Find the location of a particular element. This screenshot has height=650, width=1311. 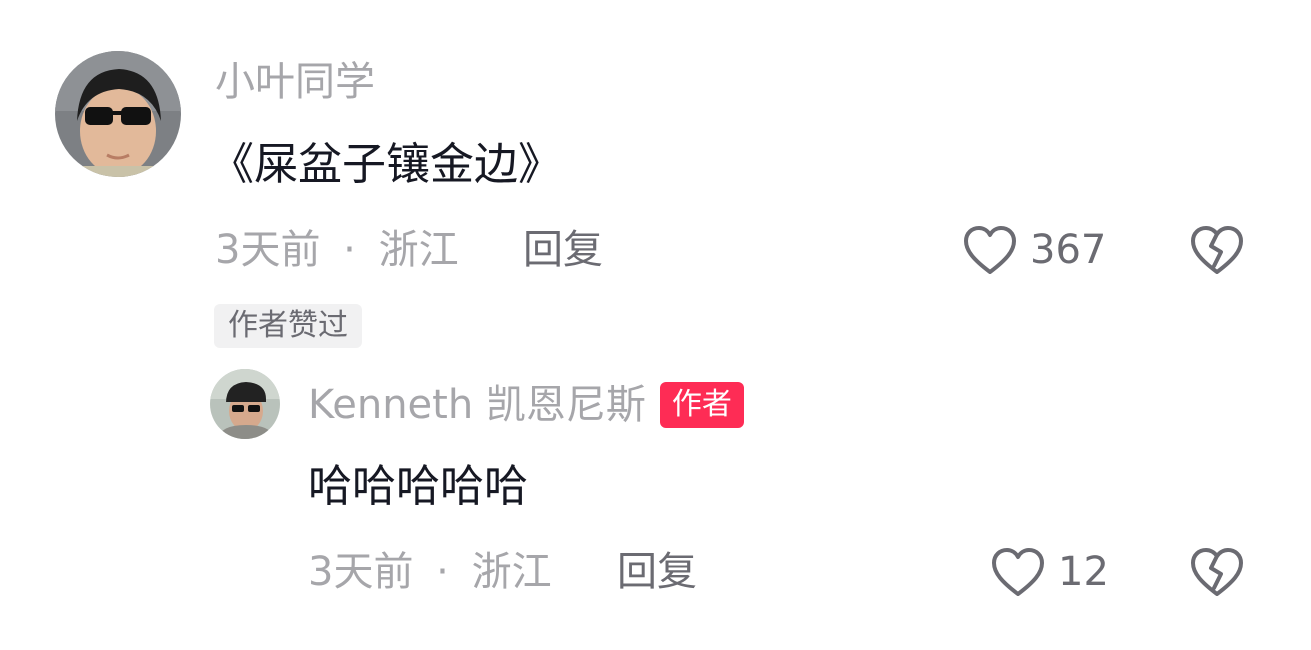

like-button: 367 is located at coordinates (1034, 250).